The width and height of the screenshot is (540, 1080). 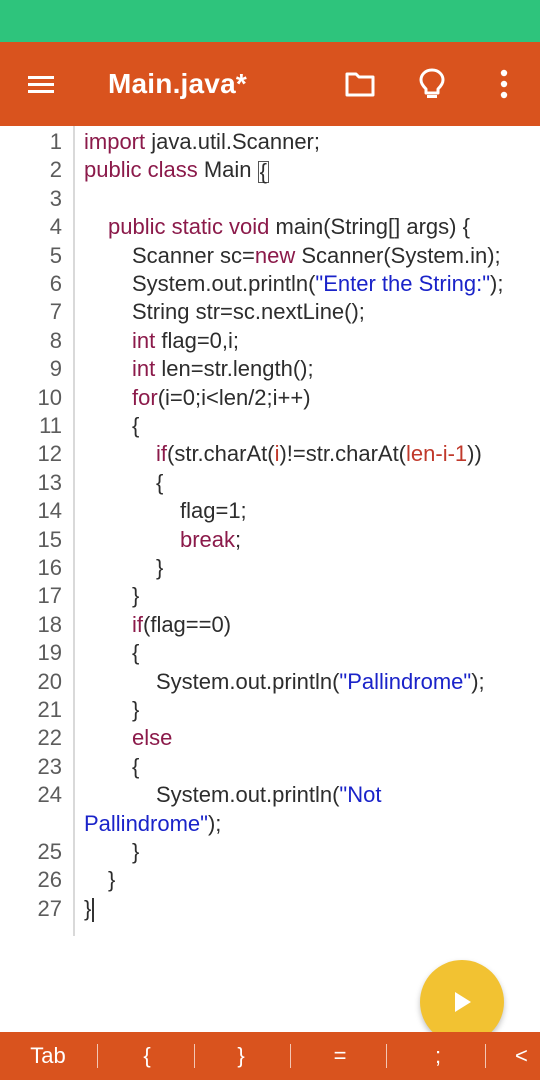 What do you see at coordinates (49, 482) in the screenshot?
I see `line-number: 13` at bounding box center [49, 482].